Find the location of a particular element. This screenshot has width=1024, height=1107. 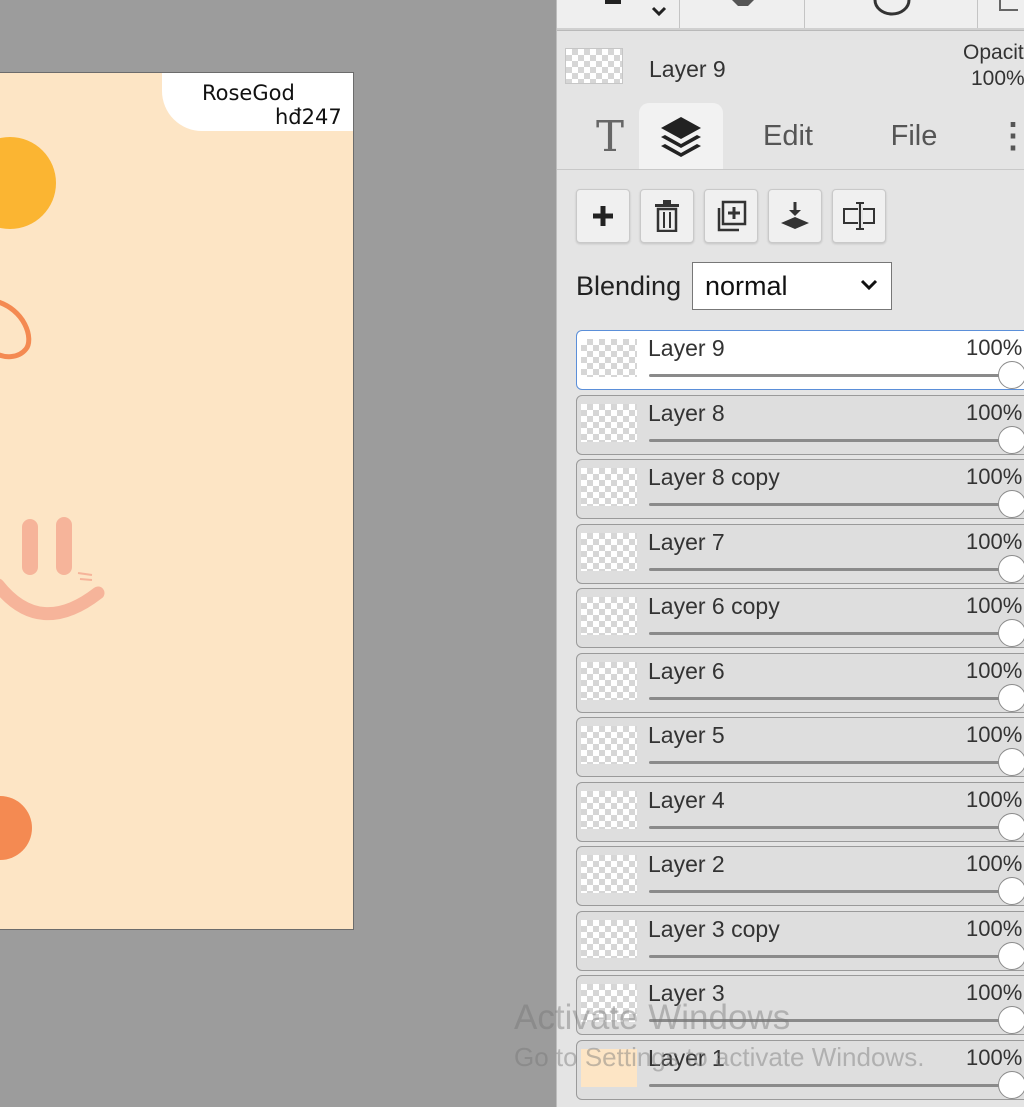

chevron-down-icon is located at coordinates (869, 285).